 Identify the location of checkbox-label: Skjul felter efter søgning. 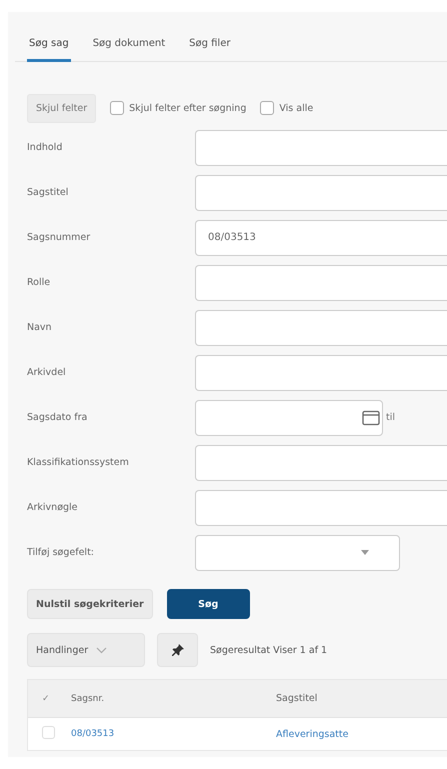
(187, 108).